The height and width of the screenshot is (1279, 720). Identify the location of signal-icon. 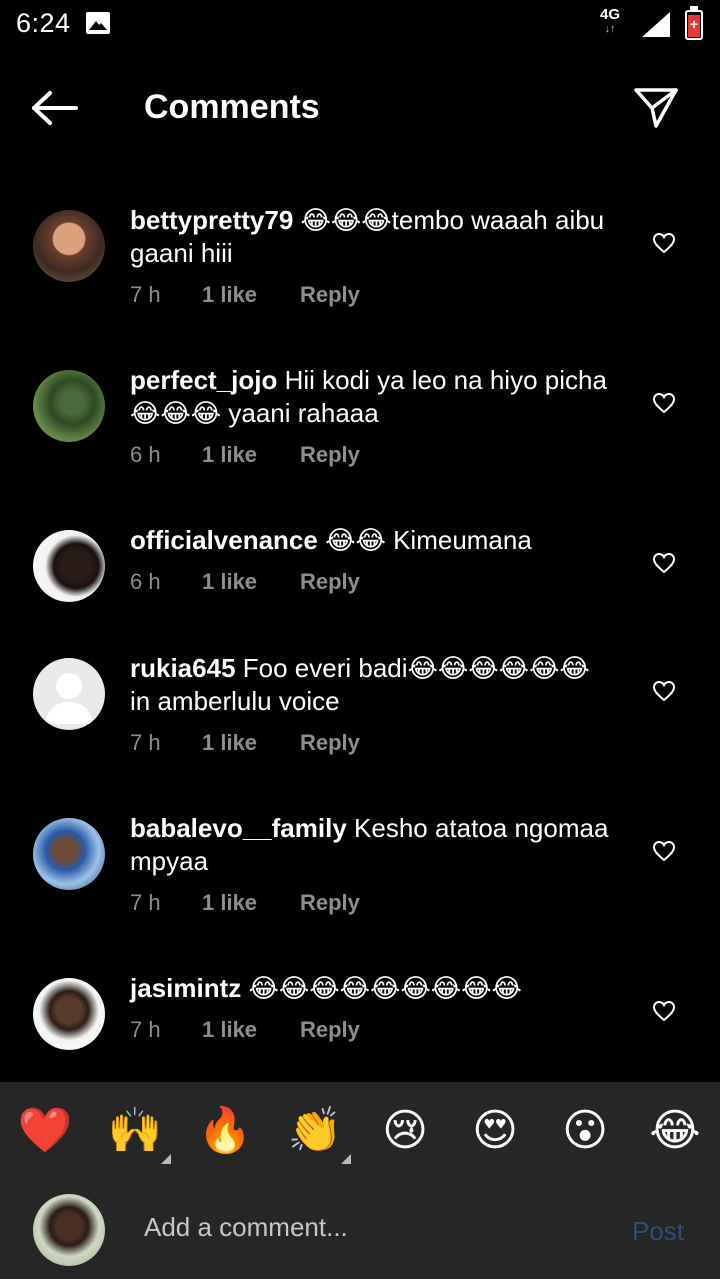
(656, 24).